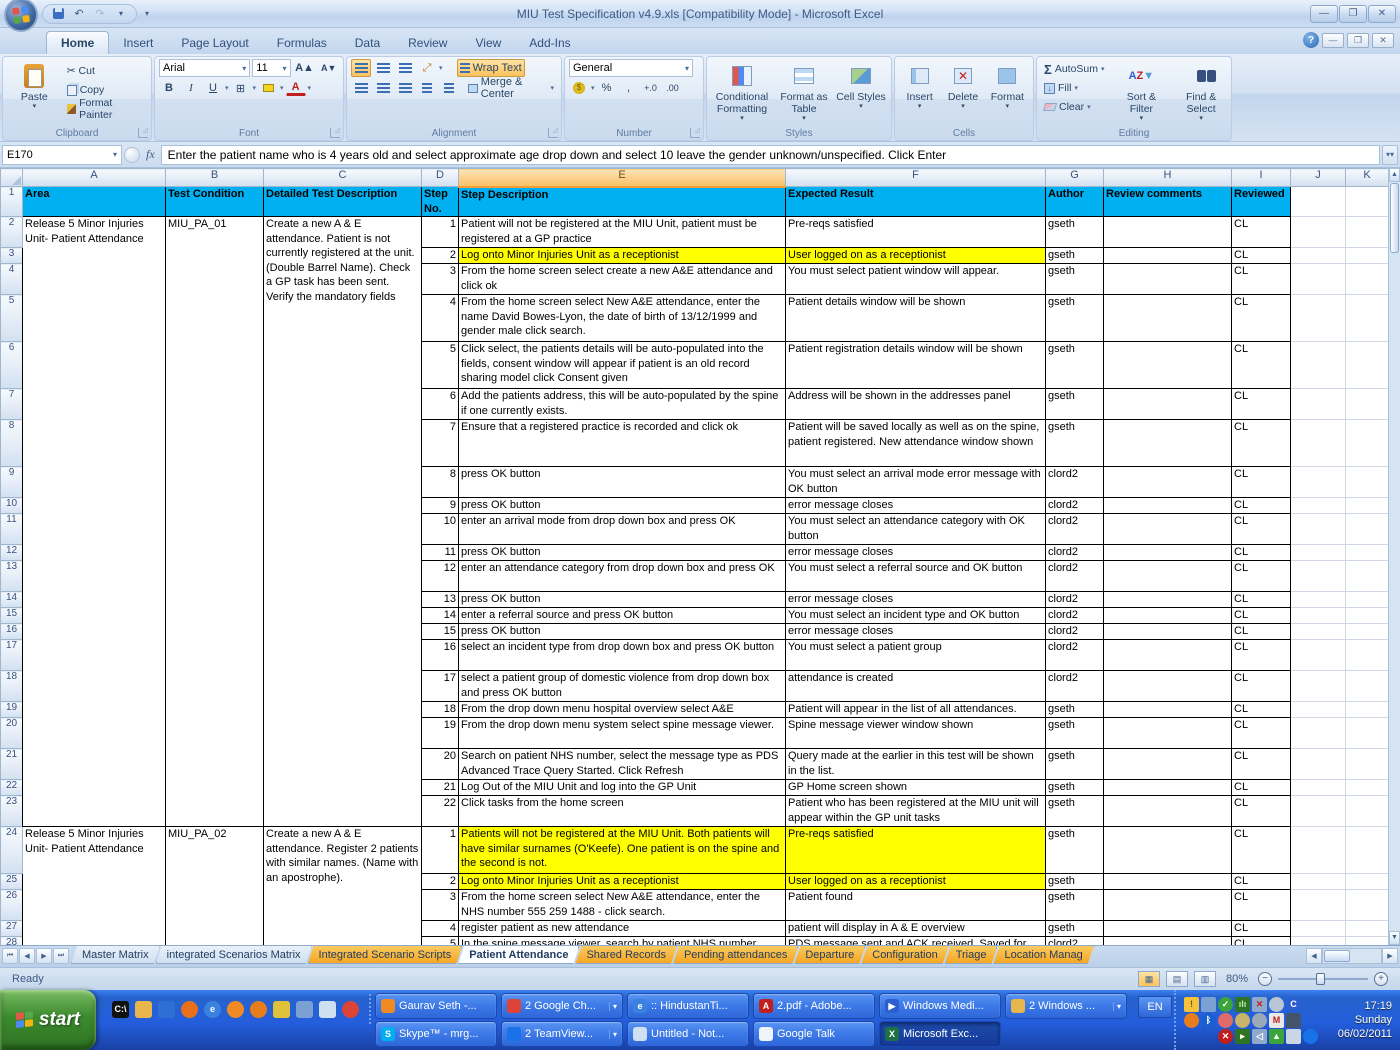 The height and width of the screenshot is (1050, 1400). What do you see at coordinates (427, 43) in the screenshot?
I see `ribbon-tab-review: Review` at bounding box center [427, 43].